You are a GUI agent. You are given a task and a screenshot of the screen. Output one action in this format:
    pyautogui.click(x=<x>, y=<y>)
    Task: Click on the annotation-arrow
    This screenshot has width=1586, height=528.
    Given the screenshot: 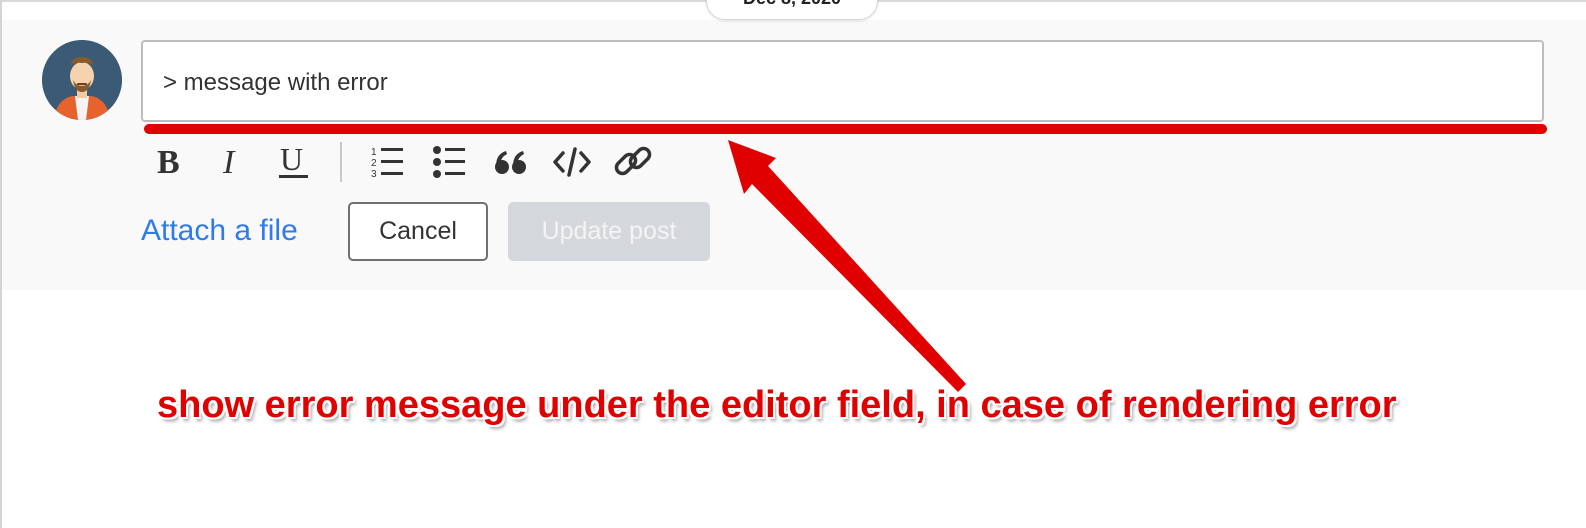 What is the action you would take?
    pyautogui.click(x=847, y=266)
    